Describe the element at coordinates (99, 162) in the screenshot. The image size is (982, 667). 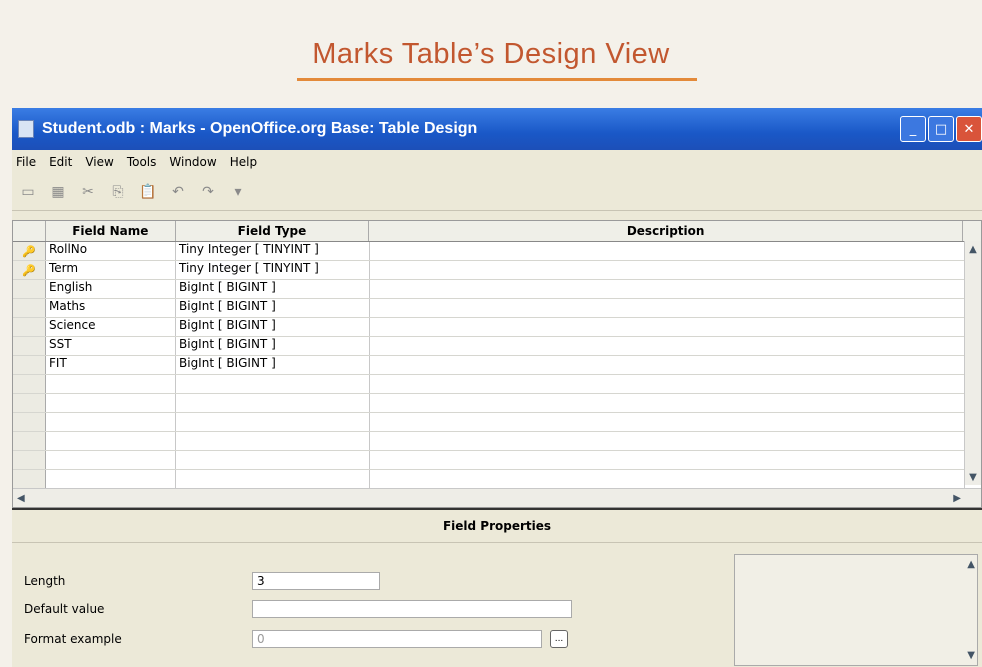
I see `menu-view: View` at that location.